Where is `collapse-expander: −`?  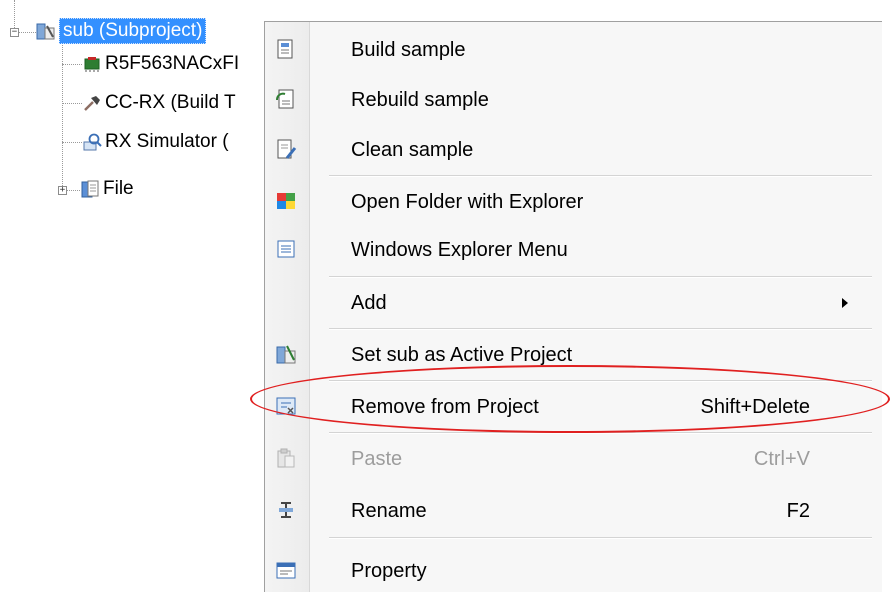 collapse-expander: − is located at coordinates (14, 32).